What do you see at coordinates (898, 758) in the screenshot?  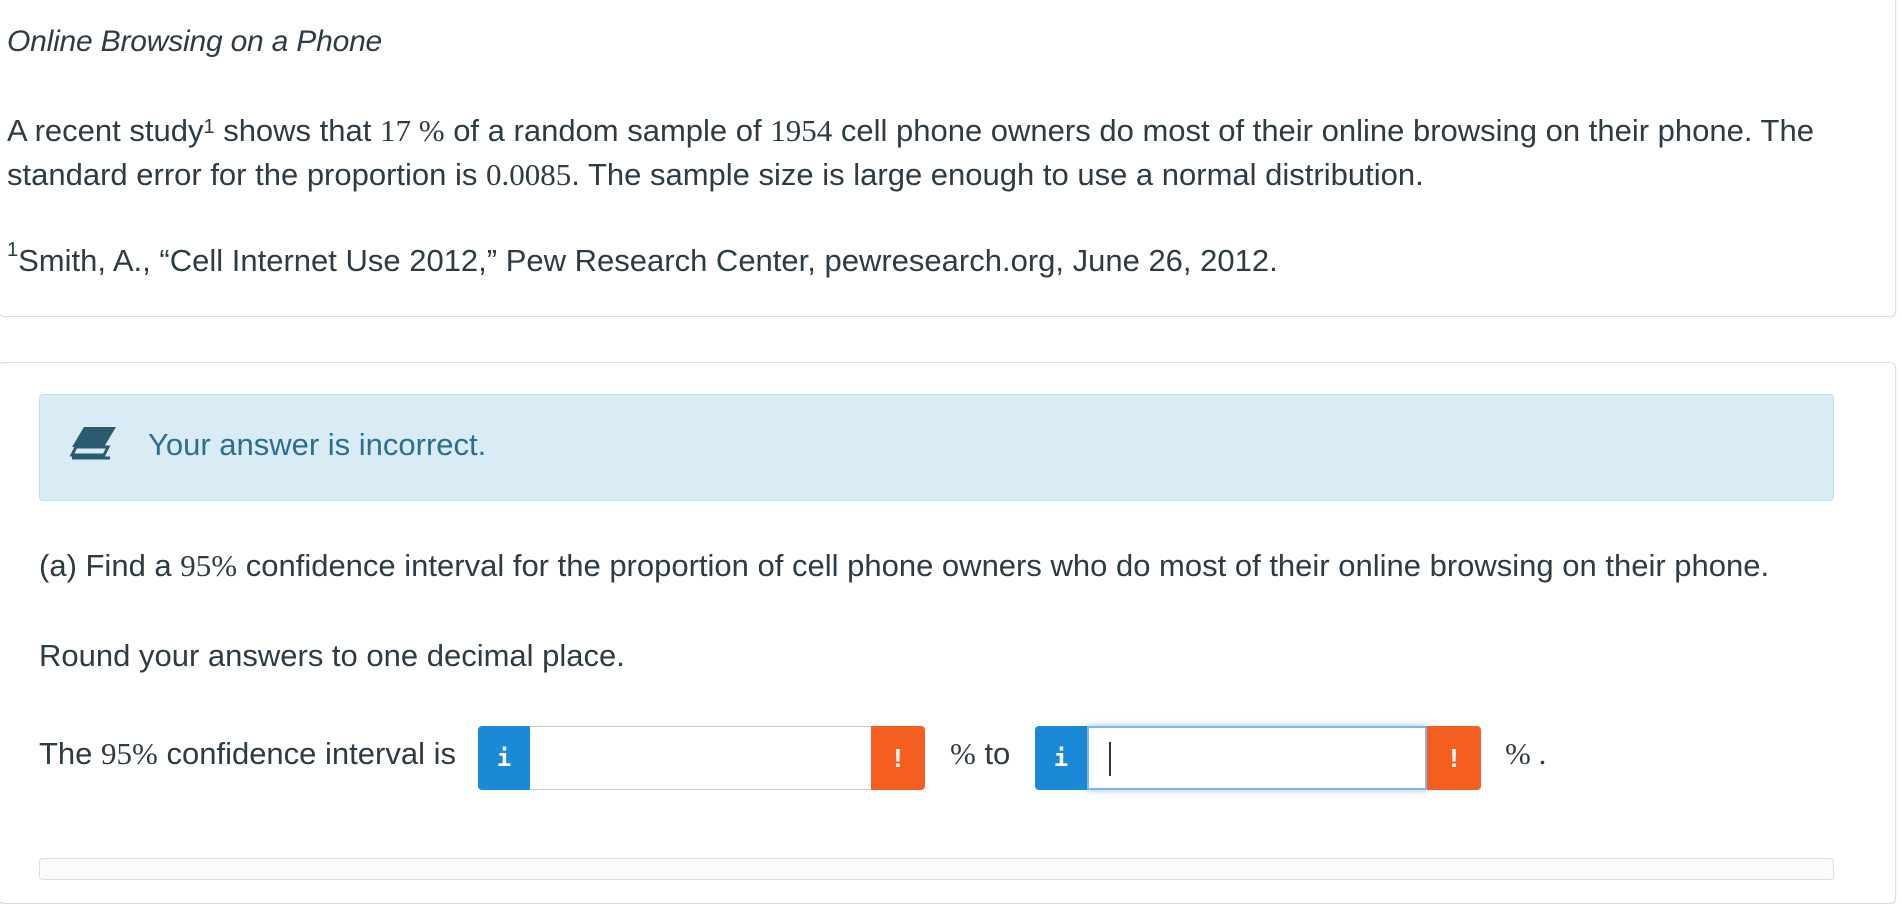 I see `lower-warning-button: !` at bounding box center [898, 758].